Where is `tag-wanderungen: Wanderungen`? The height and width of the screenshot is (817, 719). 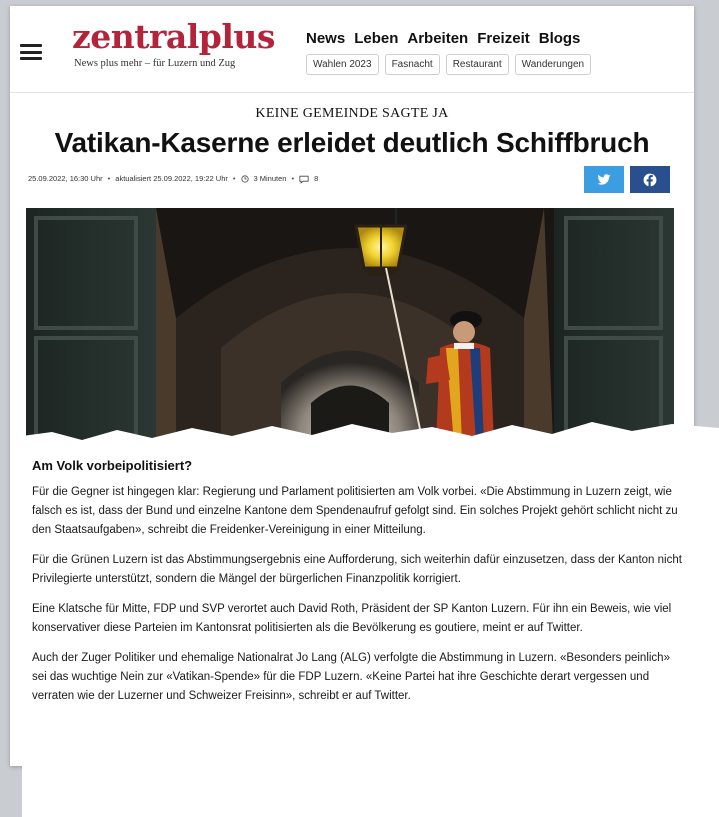
tag-wanderungen: Wanderungen is located at coordinates (553, 64).